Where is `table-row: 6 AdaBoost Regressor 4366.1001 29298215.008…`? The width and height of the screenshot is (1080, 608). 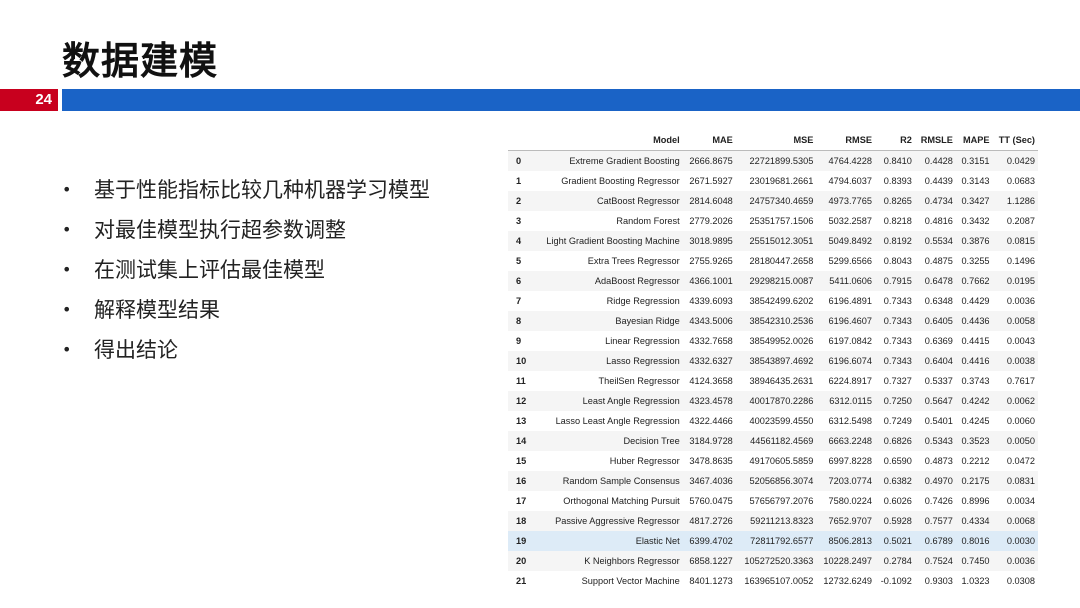
table-row: 6 AdaBoost Regressor 4366.1001 29298215.008… is located at coordinates (773, 281).